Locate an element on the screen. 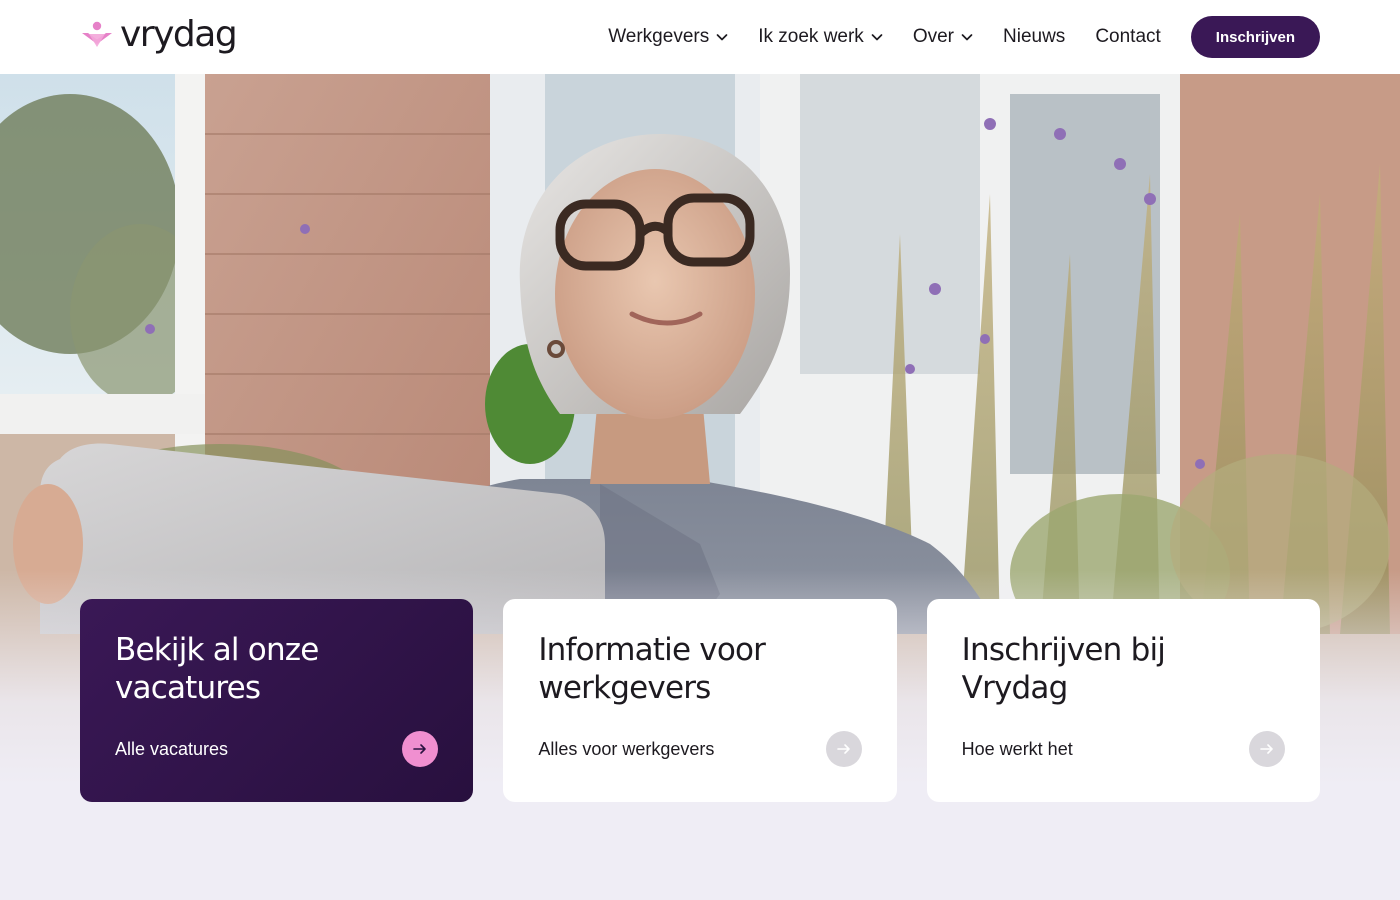 This screenshot has height=900, width=1400. card-title-line: vacatures is located at coordinates (188, 688).